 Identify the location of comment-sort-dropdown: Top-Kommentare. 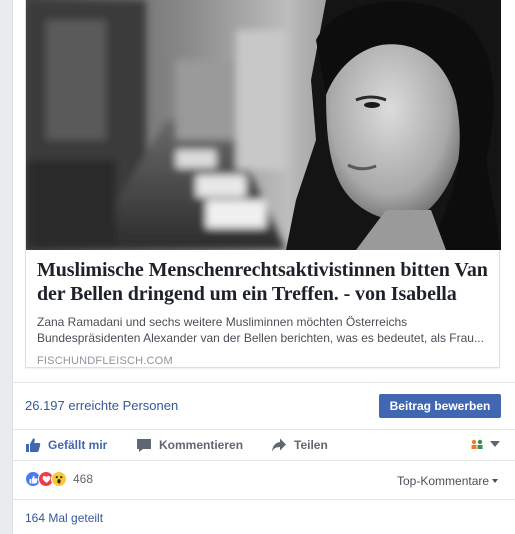
(448, 481).